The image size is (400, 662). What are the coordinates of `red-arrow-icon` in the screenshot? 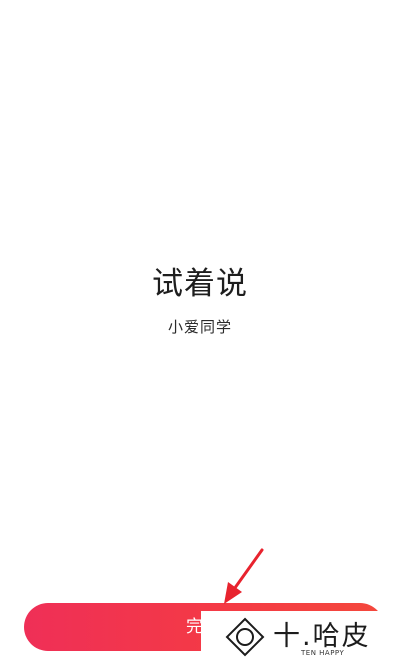 It's located at (244, 576).